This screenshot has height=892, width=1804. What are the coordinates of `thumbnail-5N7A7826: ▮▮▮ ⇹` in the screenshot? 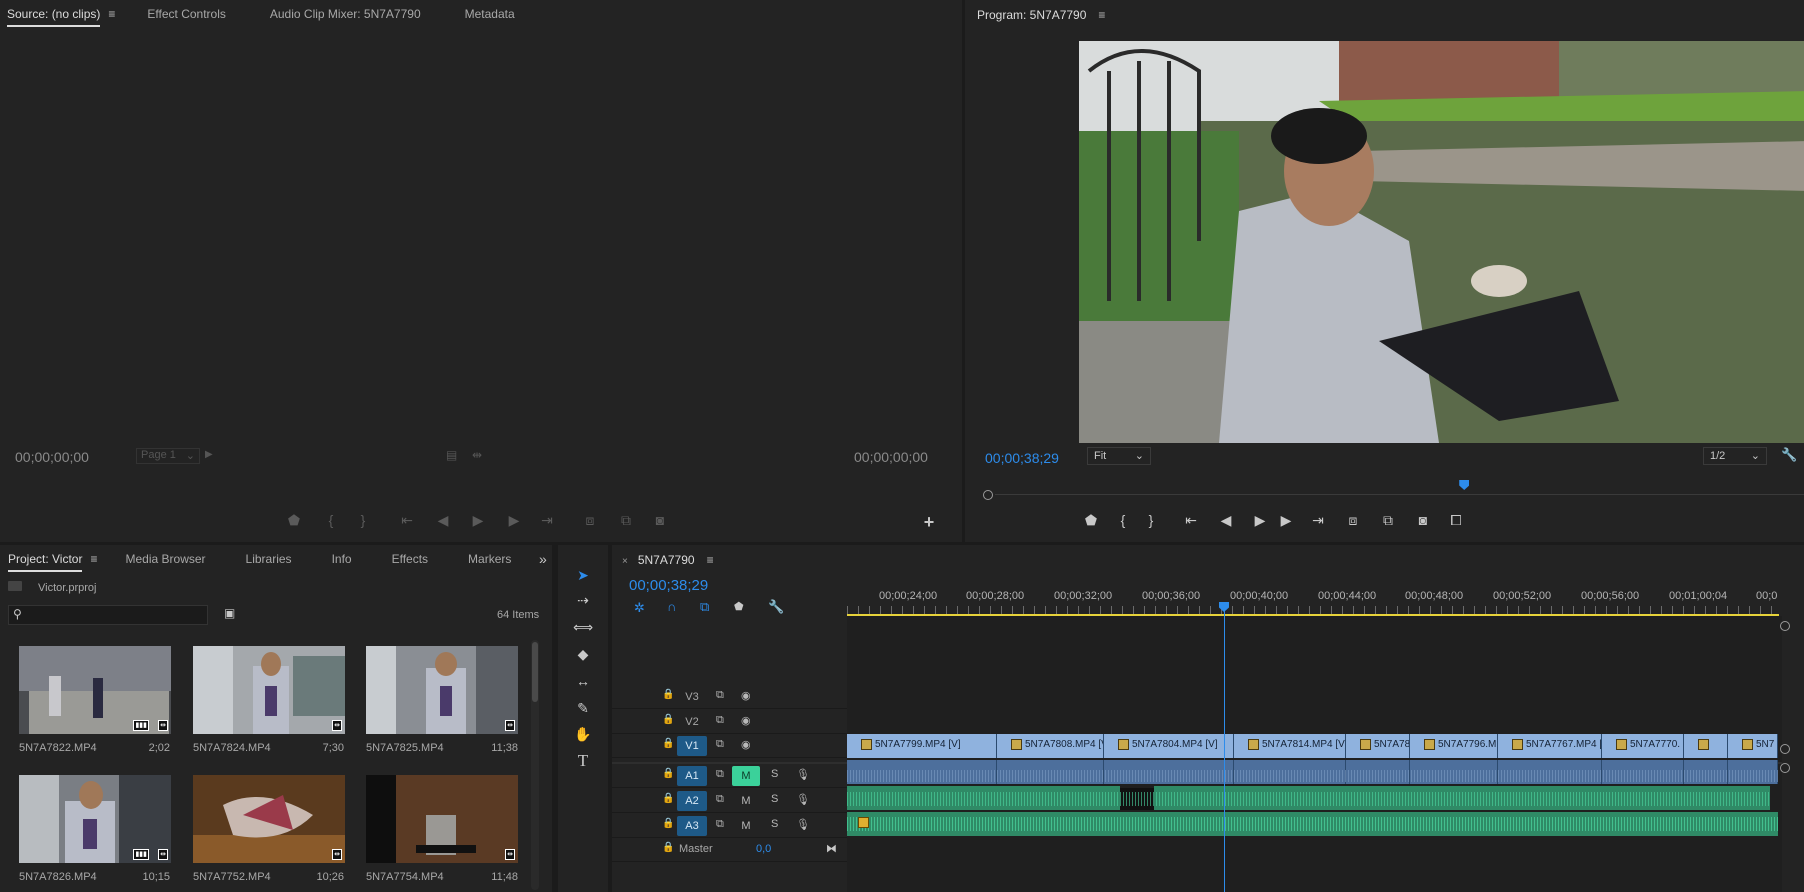 It's located at (95, 819).